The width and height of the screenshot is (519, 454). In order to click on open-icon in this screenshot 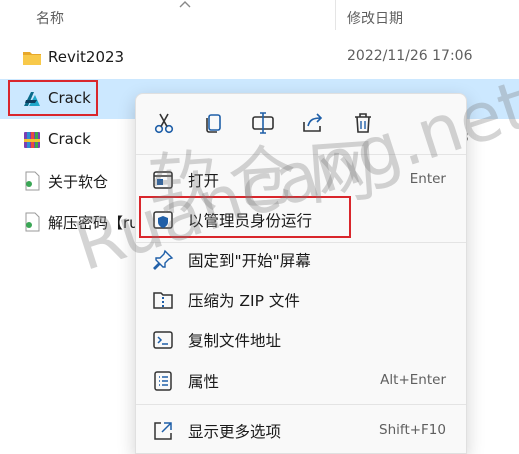, I will do `click(163, 180)`.